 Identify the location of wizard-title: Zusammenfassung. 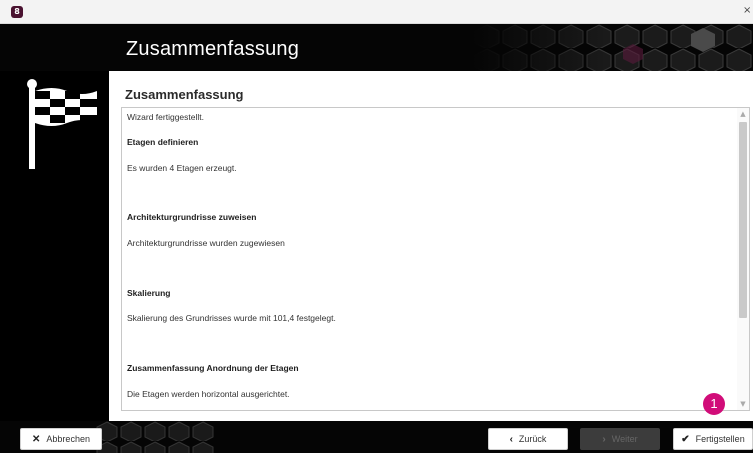
(213, 49).